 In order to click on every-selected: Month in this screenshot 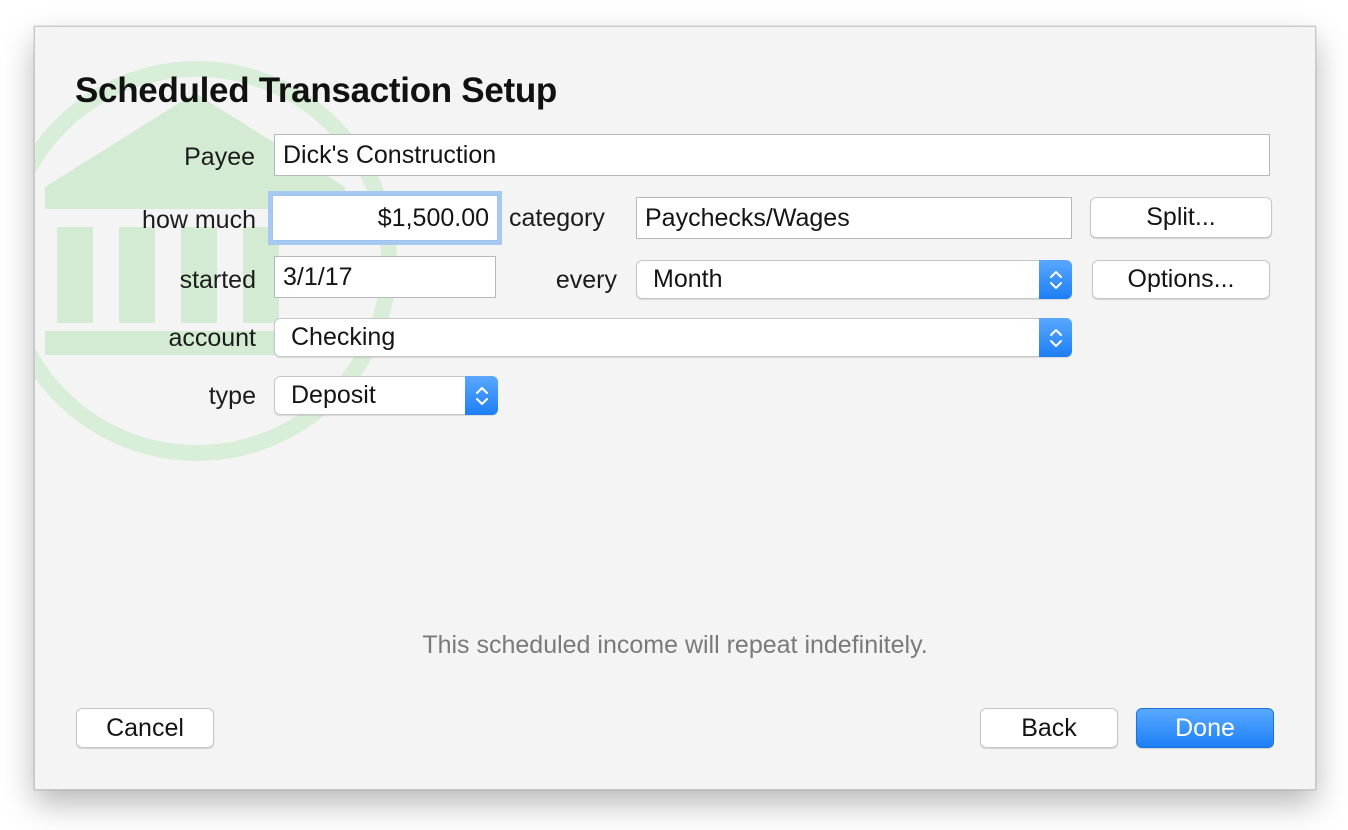, I will do `click(688, 279)`.